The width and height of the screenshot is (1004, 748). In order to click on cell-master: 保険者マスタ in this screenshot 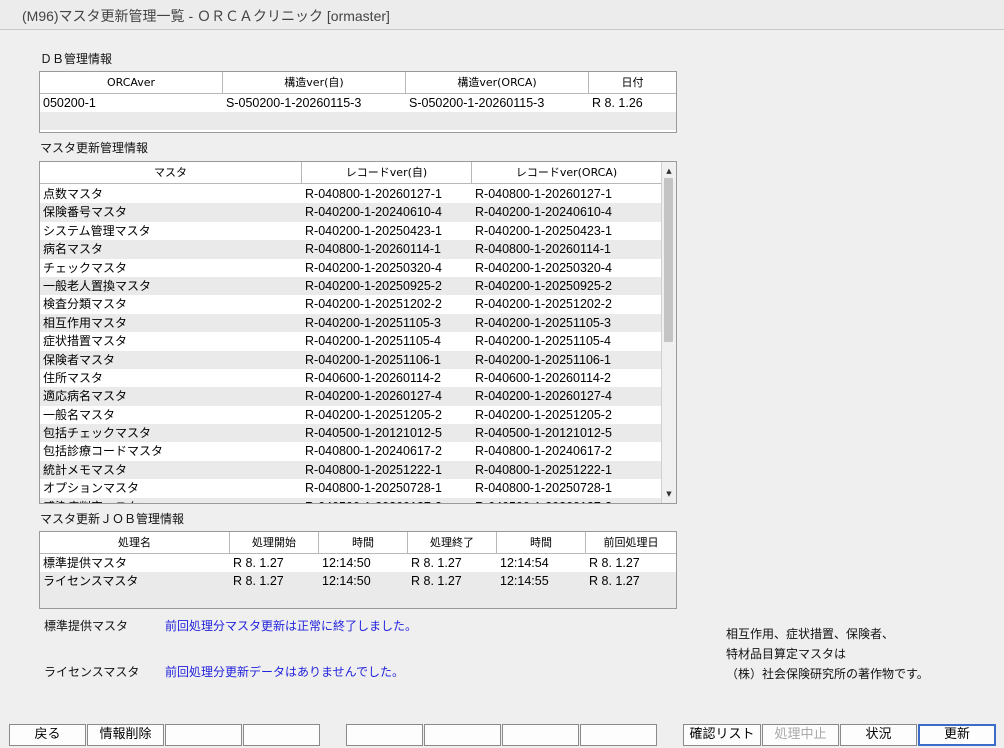, I will do `click(79, 359)`.